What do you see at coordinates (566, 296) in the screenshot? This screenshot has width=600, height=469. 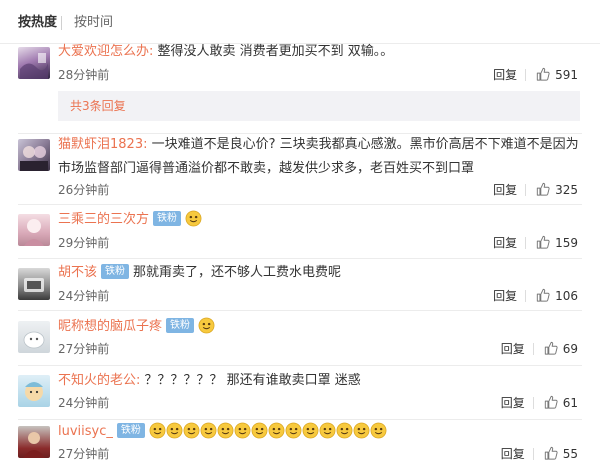 I see `like-count: 106` at bounding box center [566, 296].